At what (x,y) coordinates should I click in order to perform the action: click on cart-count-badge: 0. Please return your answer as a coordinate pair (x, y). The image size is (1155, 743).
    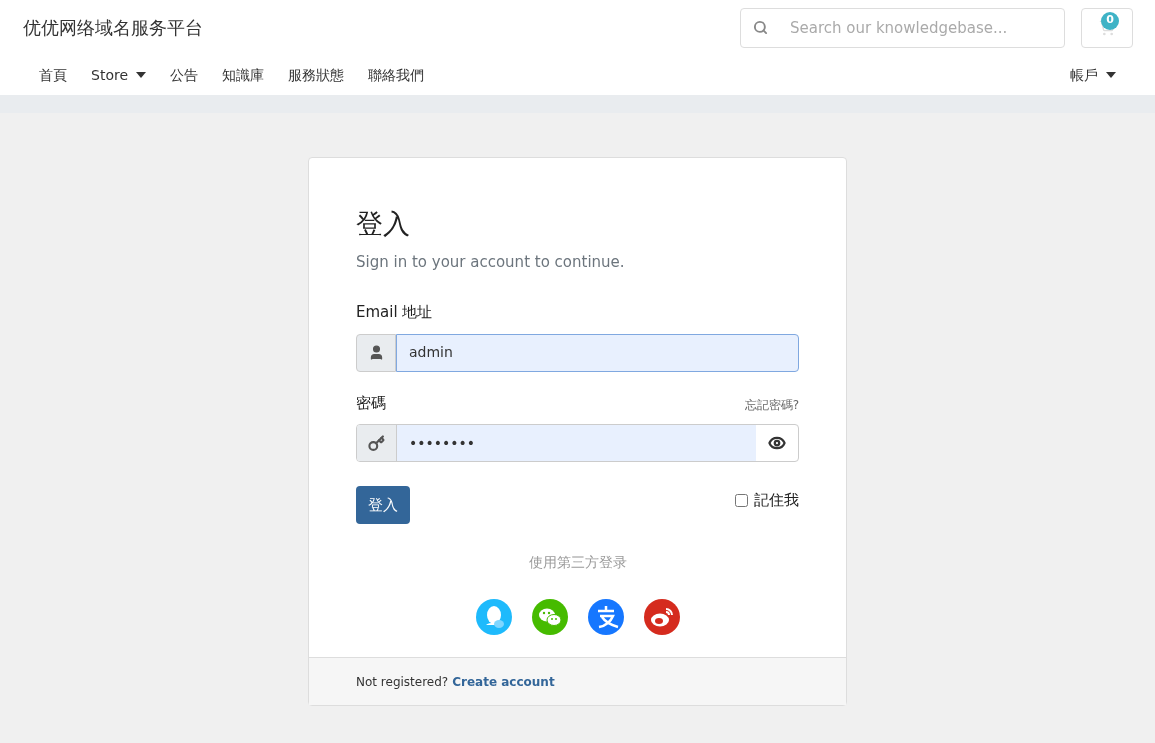
    Looking at the image, I should click on (1110, 20).